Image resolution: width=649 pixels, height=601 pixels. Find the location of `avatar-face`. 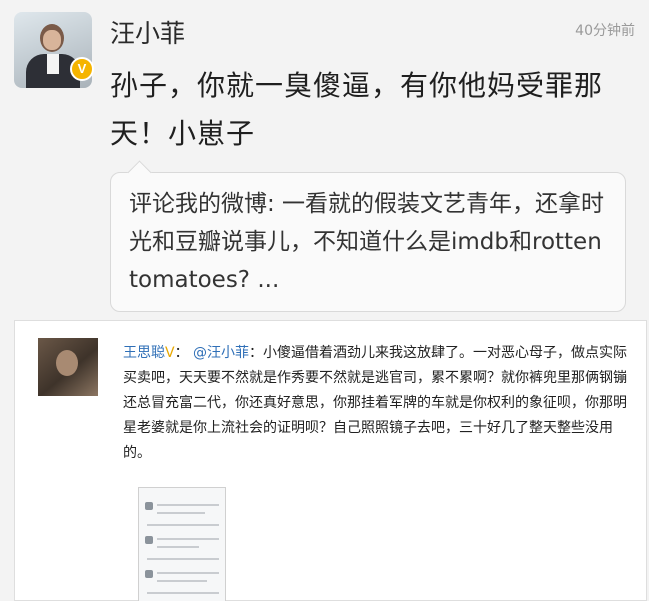

avatar-face is located at coordinates (52, 40).